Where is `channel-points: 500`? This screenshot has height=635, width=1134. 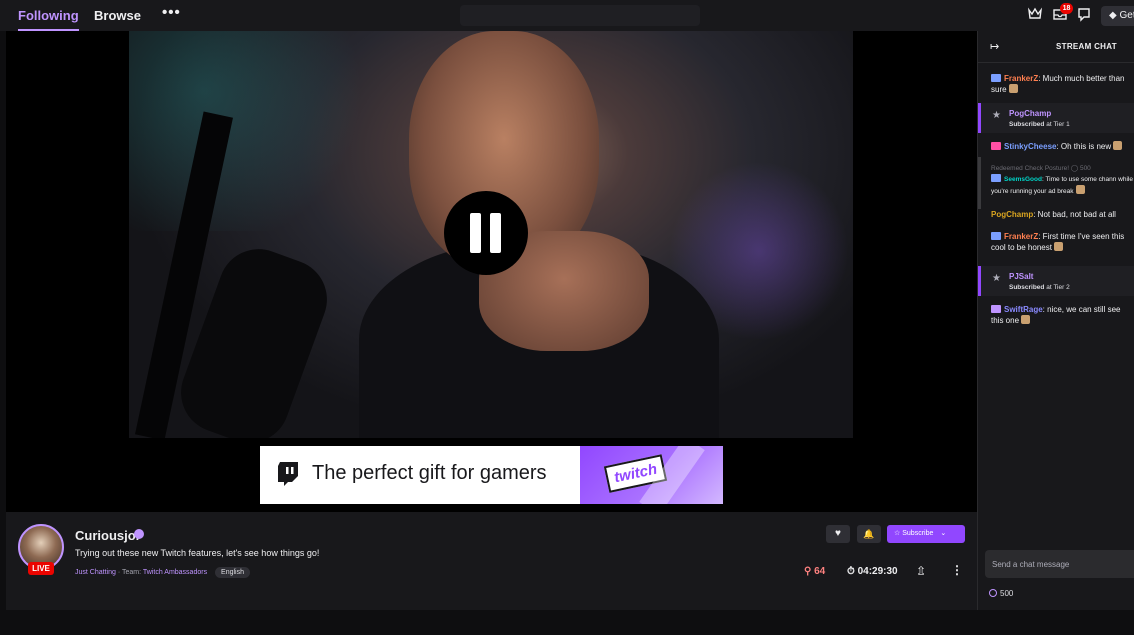 channel-points: 500 is located at coordinates (1001, 593).